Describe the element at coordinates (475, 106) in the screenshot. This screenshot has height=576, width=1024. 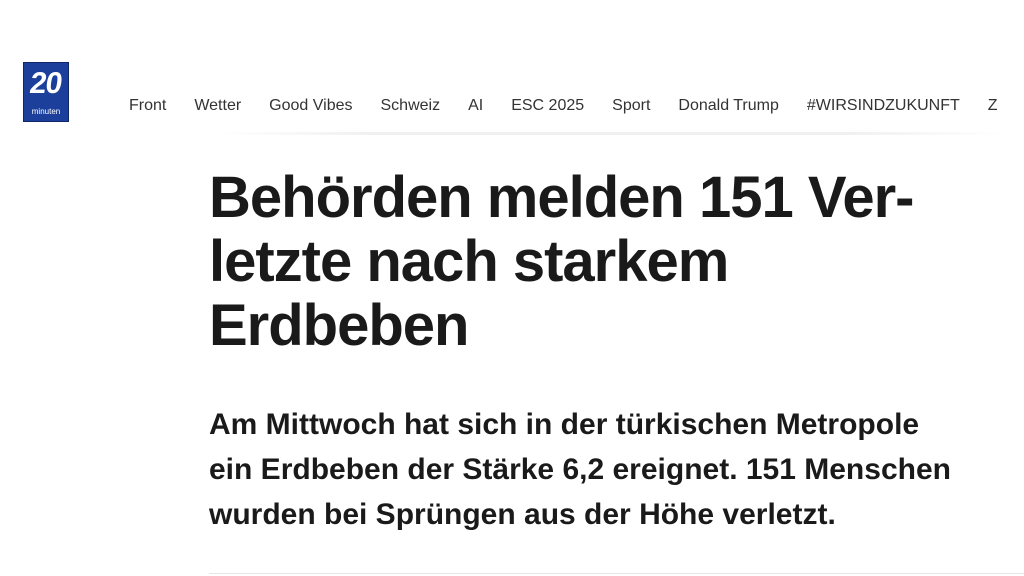
I see `nav-item-ai: AI` at that location.